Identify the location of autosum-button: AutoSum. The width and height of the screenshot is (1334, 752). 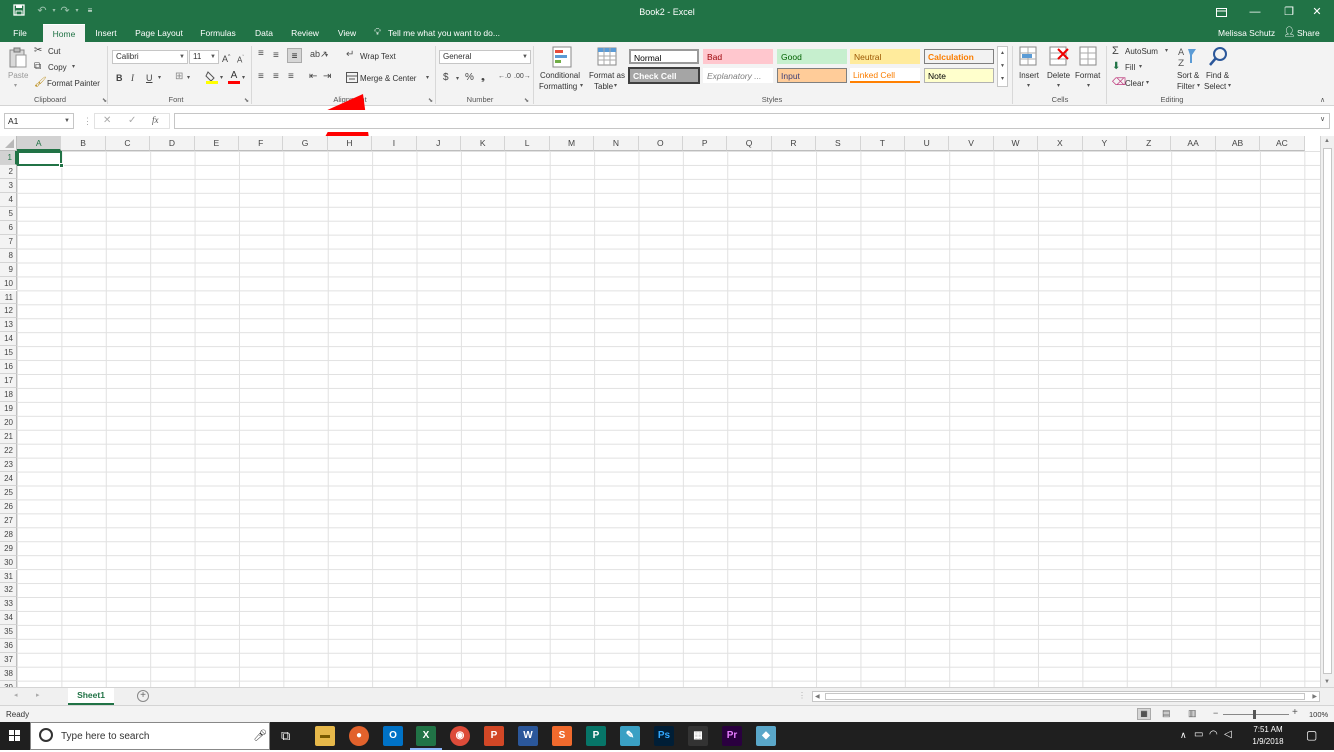
(1141, 51).